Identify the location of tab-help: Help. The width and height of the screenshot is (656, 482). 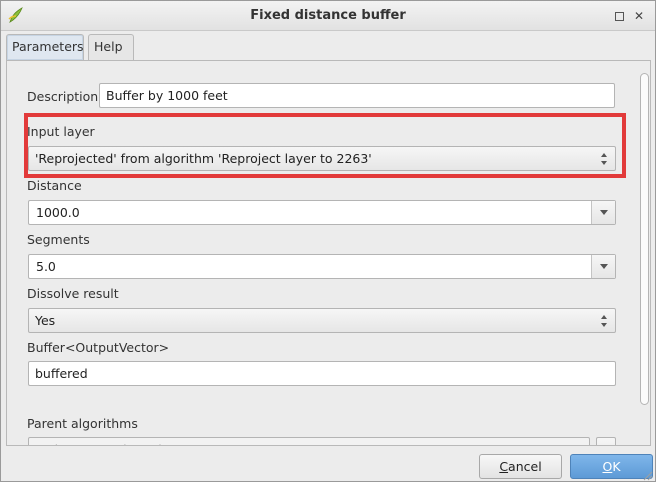
(111, 47).